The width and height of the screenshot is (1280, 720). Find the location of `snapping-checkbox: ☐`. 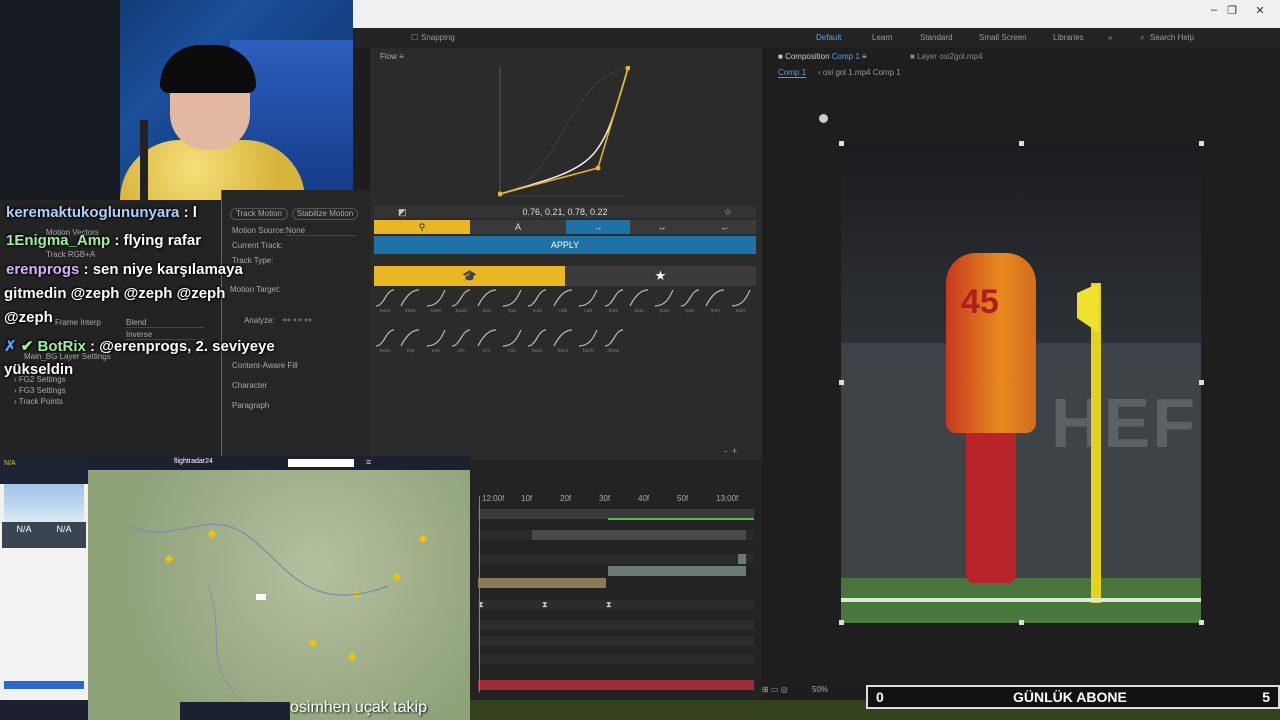

snapping-checkbox: ☐ is located at coordinates (414, 37).